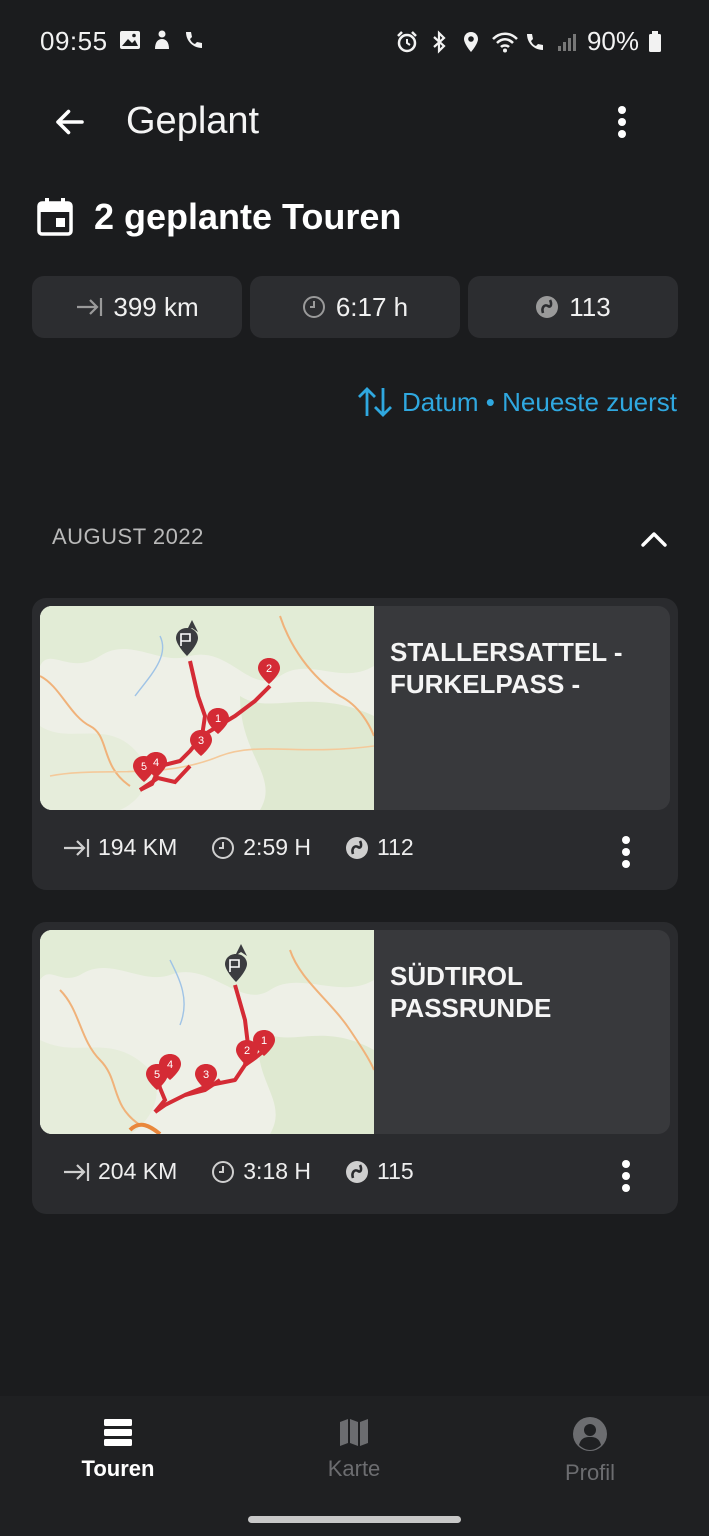  I want to click on notification-icon, so click(162, 40).